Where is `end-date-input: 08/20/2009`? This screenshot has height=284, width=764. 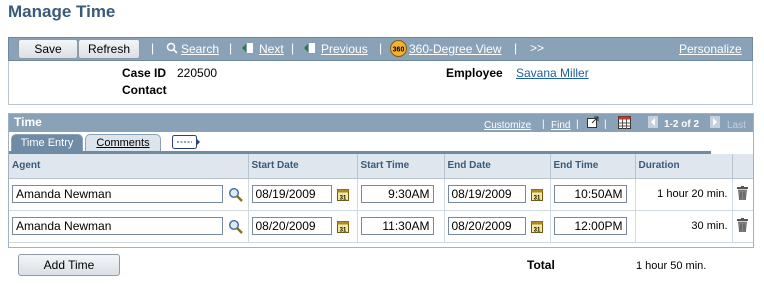
end-date-input: 08/20/2009 is located at coordinates (486, 226).